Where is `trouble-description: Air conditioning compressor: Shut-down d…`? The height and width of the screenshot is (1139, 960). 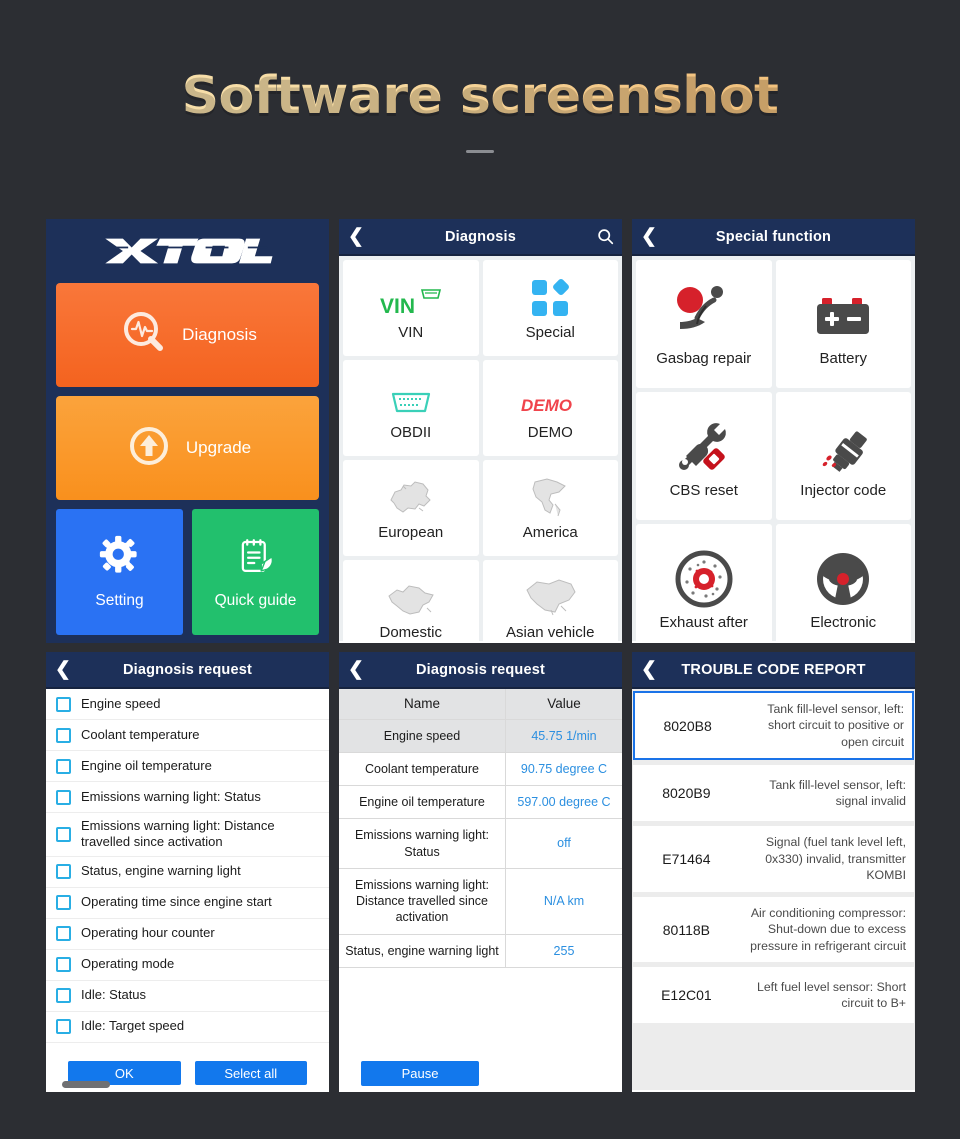
trouble-description: Air conditioning compressor: Shut-down d… is located at coordinates (828, 929).